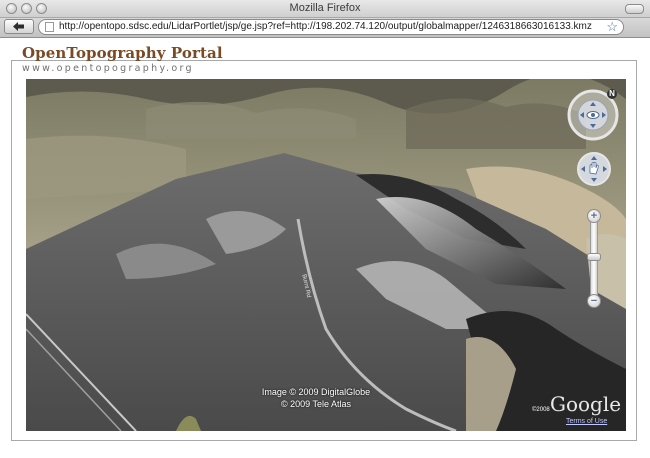 This screenshot has width=650, height=458. What do you see at coordinates (541, 410) in the screenshot?
I see `copyright-small: ©2008` at bounding box center [541, 410].